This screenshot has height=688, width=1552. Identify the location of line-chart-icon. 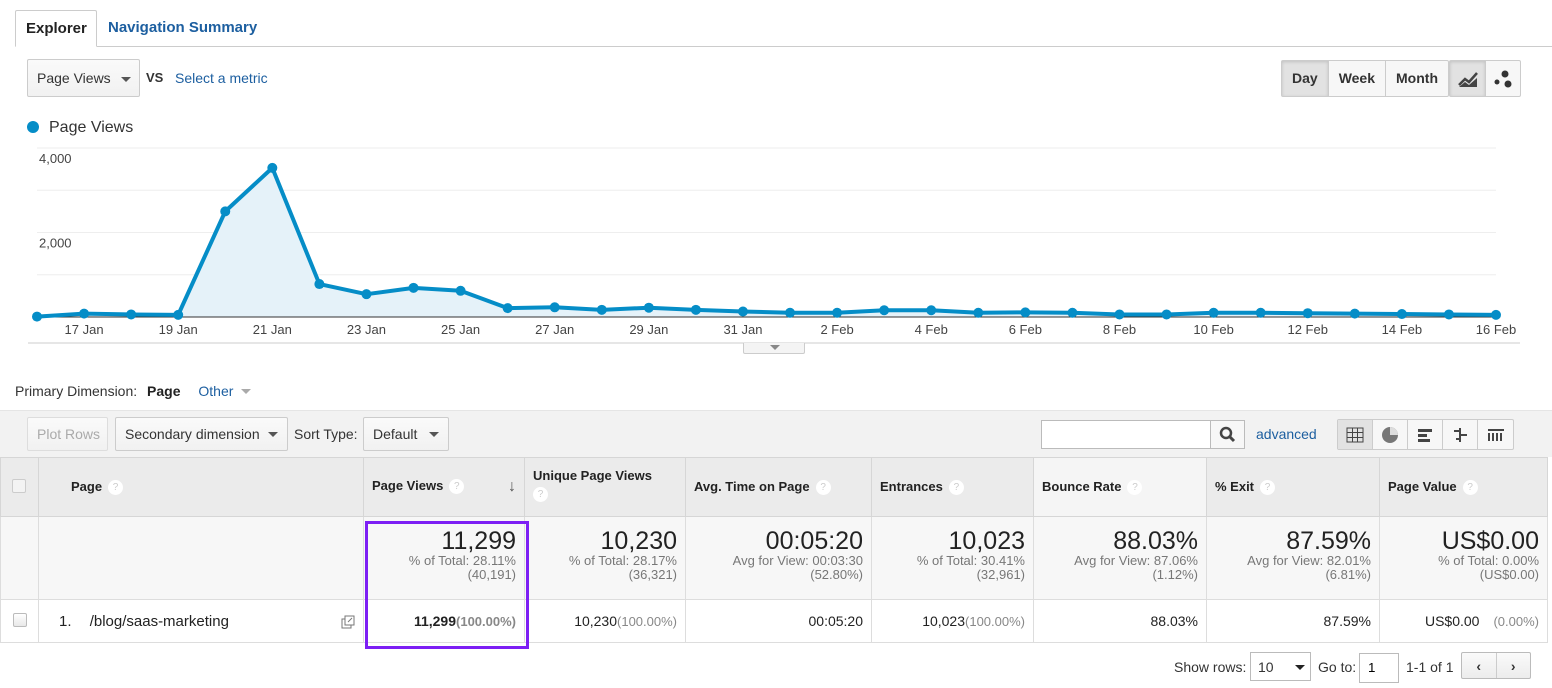
(1467, 79).